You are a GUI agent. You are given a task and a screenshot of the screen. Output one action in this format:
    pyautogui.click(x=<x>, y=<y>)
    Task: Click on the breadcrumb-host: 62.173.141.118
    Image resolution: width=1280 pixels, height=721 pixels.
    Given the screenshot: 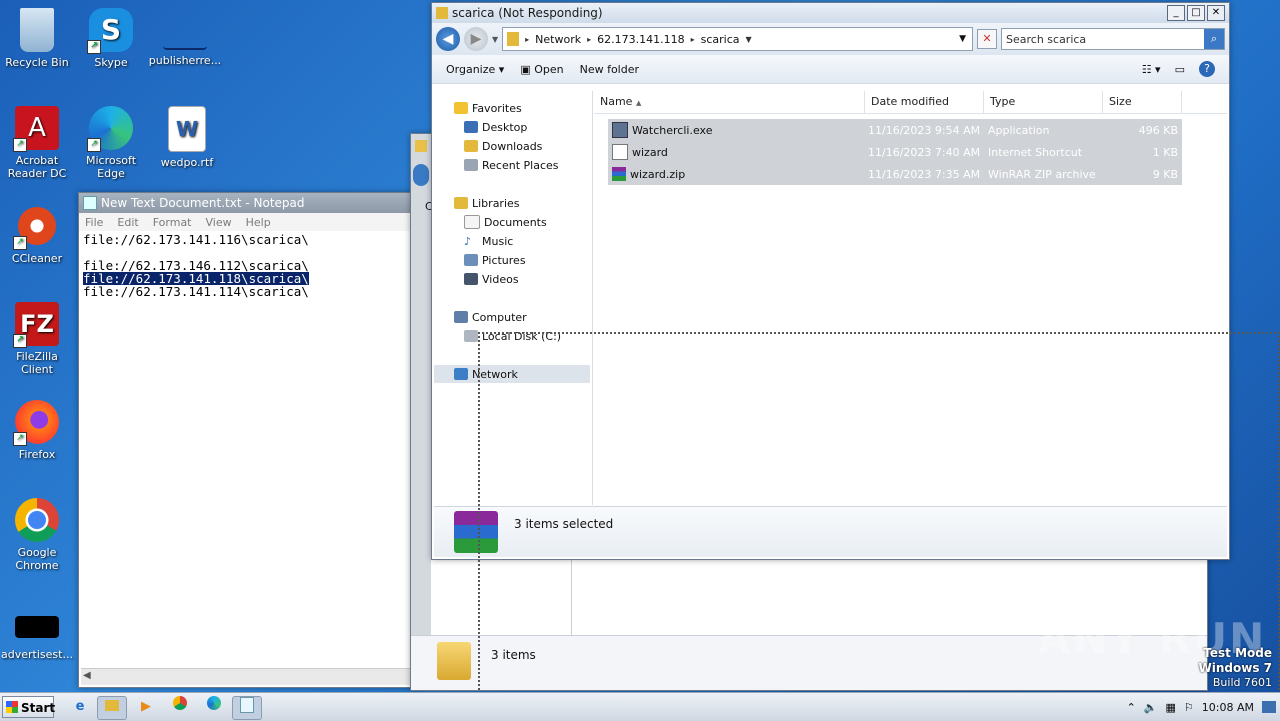 What is the action you would take?
    pyautogui.click(x=640, y=39)
    